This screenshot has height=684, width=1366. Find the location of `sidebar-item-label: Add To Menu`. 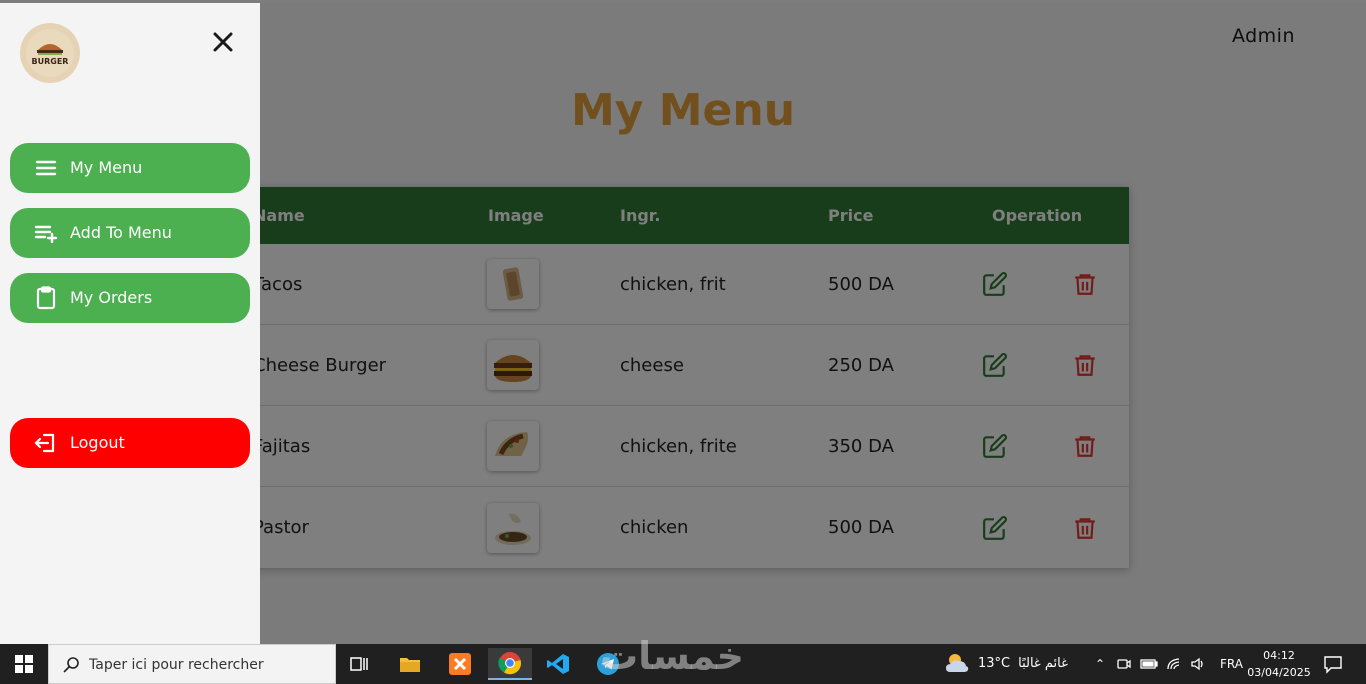

sidebar-item-label: Add To Menu is located at coordinates (121, 232).